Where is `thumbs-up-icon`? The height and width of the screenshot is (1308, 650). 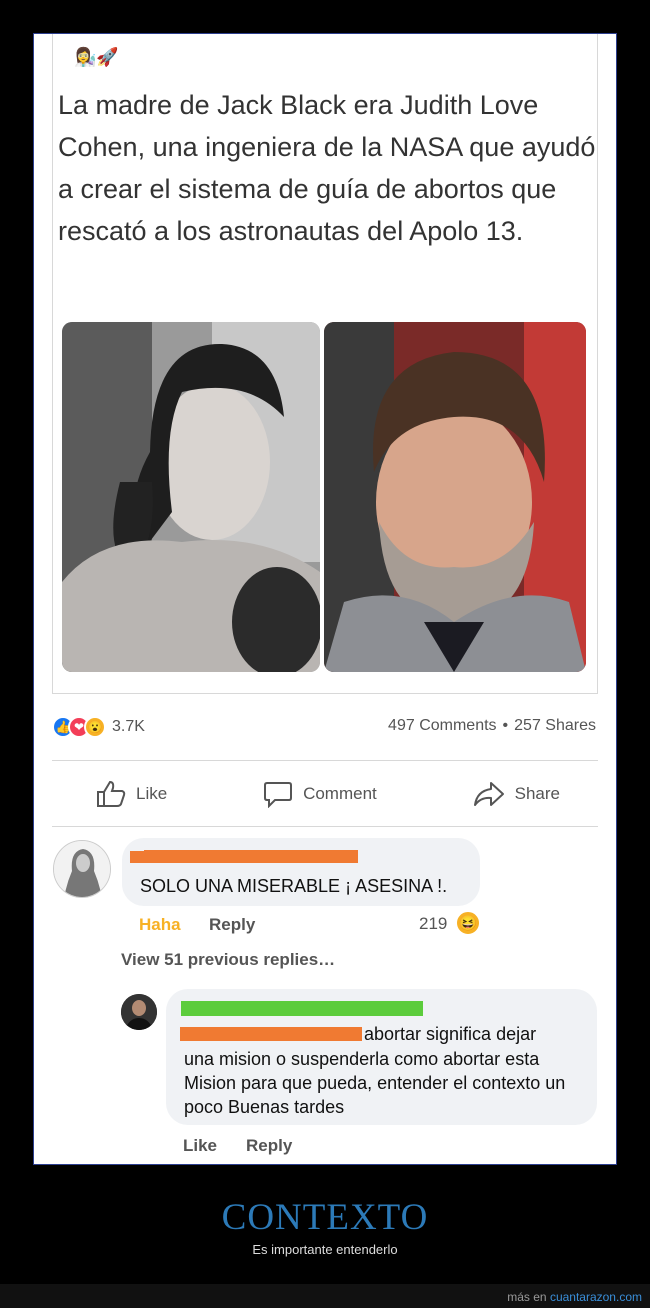 thumbs-up-icon is located at coordinates (111, 793).